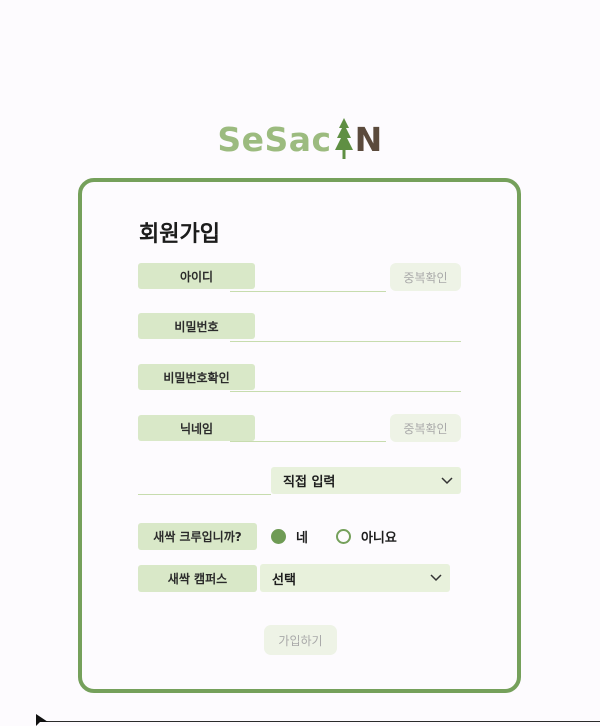 The width and height of the screenshot is (600, 726). I want to click on crew-no-label: 아니요, so click(379, 536).